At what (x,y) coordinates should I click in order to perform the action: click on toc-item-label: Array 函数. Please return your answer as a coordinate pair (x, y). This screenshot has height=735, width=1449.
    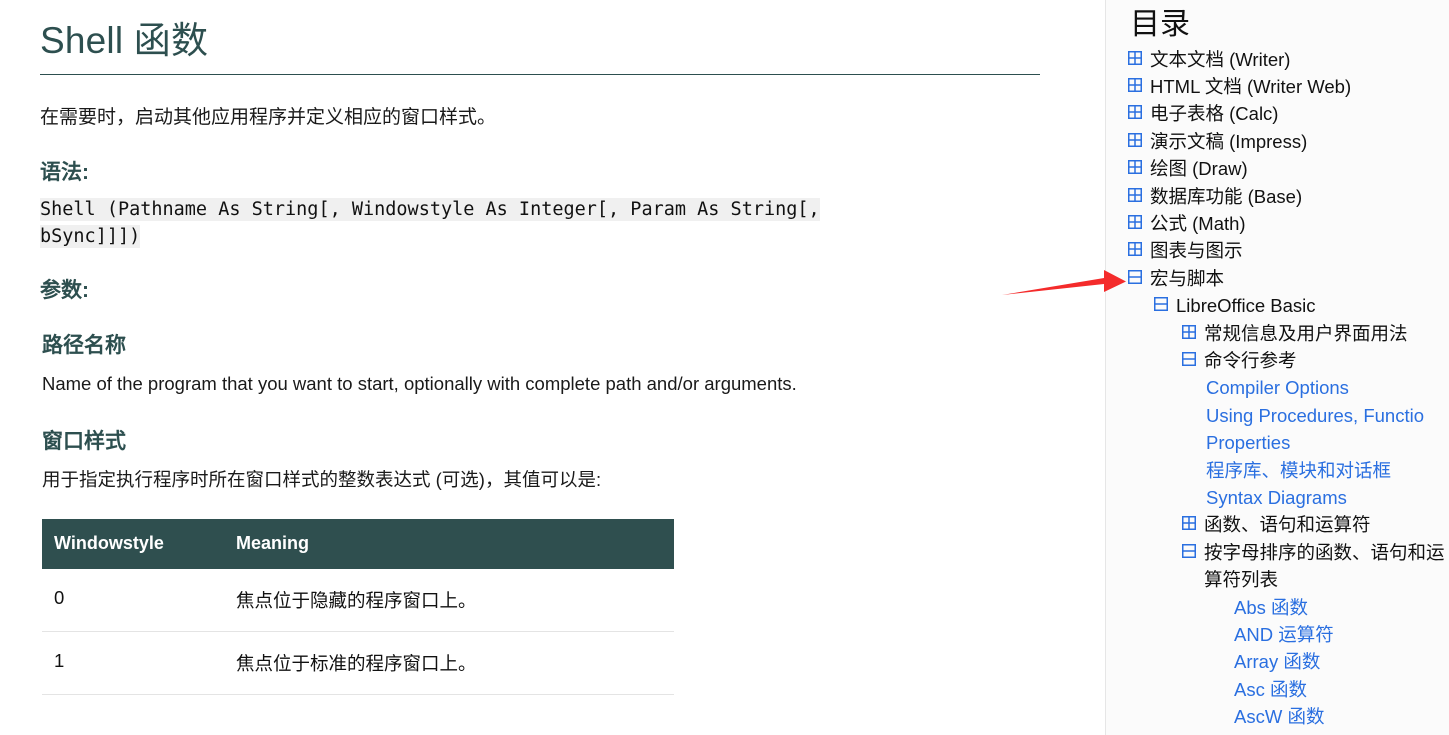
    Looking at the image, I should click on (1277, 661).